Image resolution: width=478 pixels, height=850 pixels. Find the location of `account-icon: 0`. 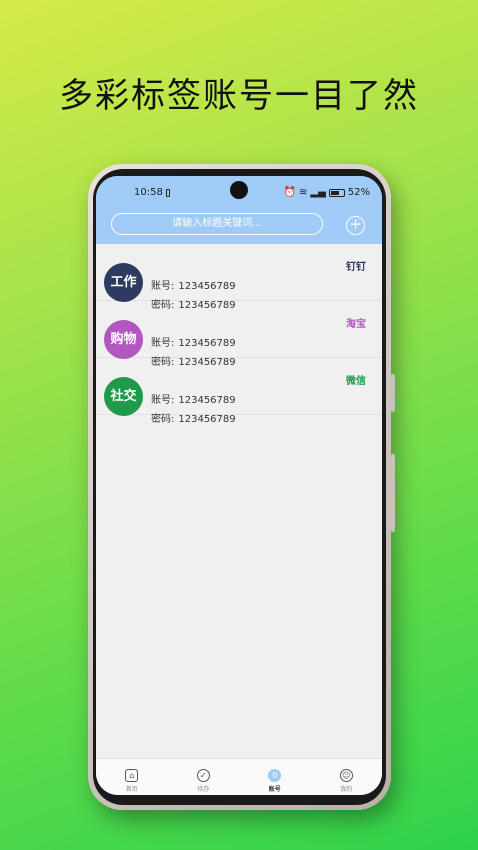

account-icon: 0 is located at coordinates (275, 775).